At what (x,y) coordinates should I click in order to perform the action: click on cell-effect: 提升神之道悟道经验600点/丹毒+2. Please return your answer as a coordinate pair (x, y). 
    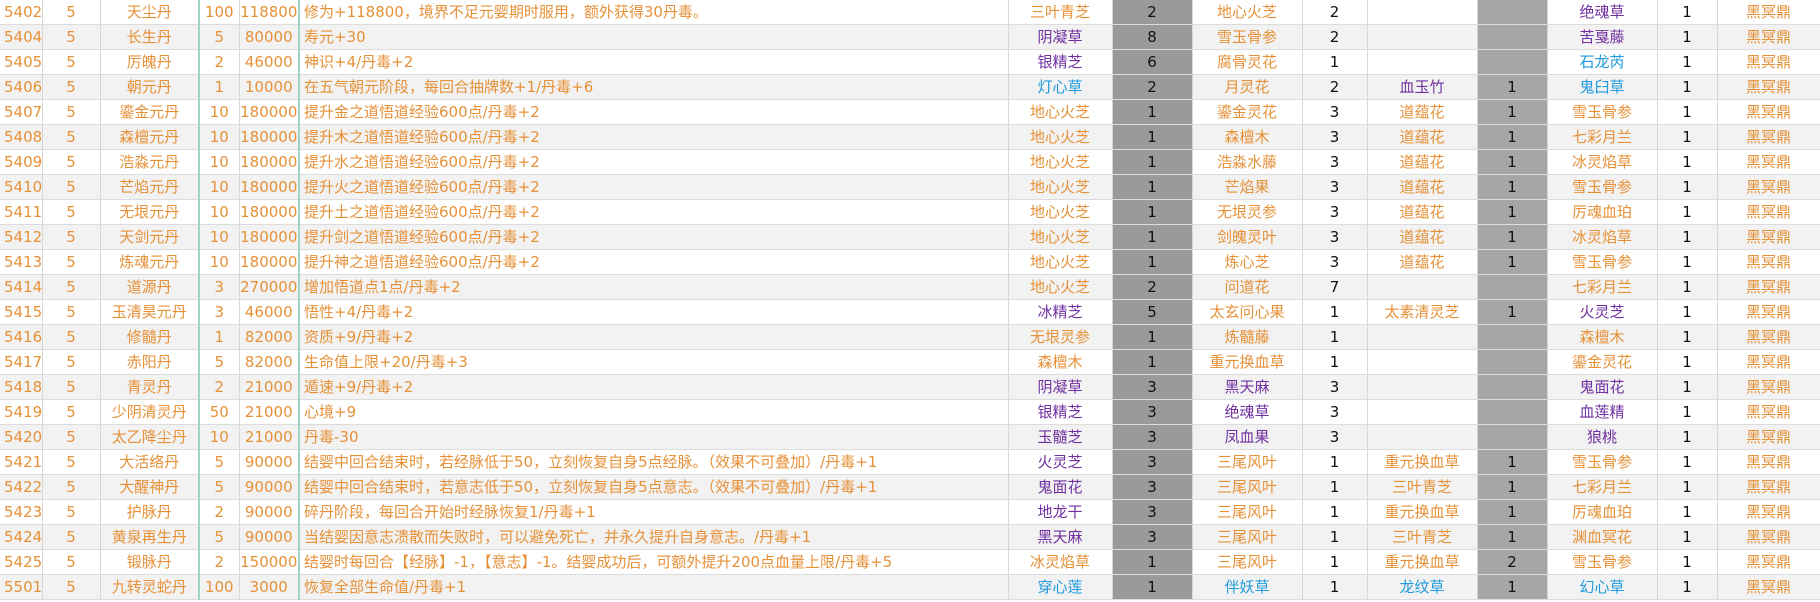
    Looking at the image, I should click on (653, 262).